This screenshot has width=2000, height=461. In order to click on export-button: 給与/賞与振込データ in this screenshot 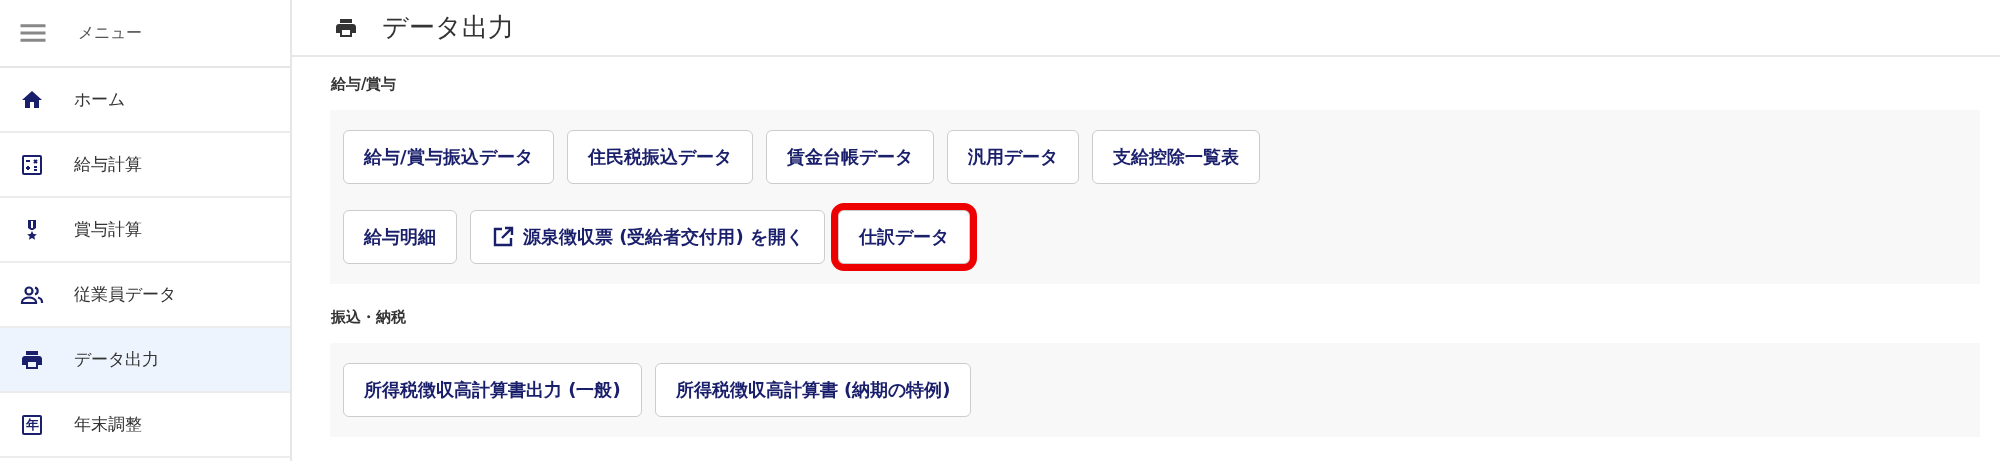, I will do `click(448, 157)`.